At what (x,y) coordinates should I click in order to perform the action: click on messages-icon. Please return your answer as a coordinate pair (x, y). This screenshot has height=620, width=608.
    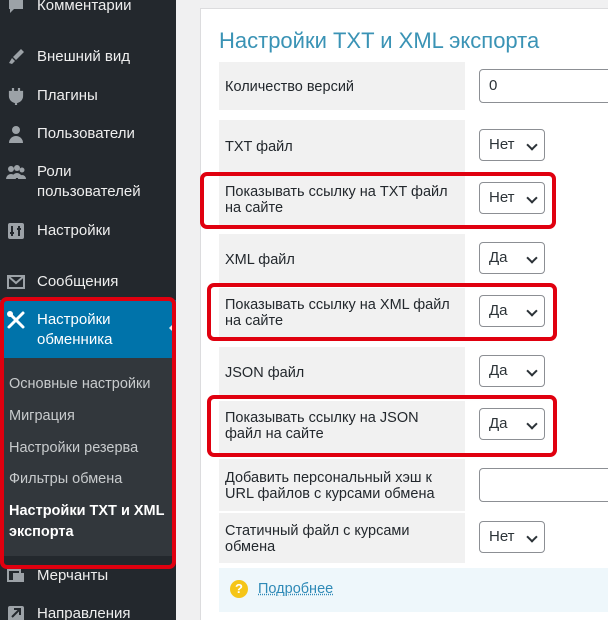
    Looking at the image, I should click on (16, 282).